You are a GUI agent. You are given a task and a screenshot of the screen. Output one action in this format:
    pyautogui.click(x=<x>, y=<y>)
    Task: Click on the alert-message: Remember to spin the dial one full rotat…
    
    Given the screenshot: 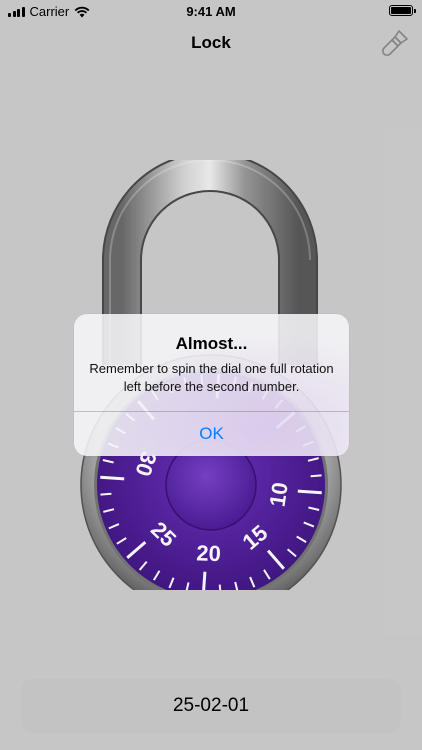 What is the action you would take?
    pyautogui.click(x=211, y=377)
    